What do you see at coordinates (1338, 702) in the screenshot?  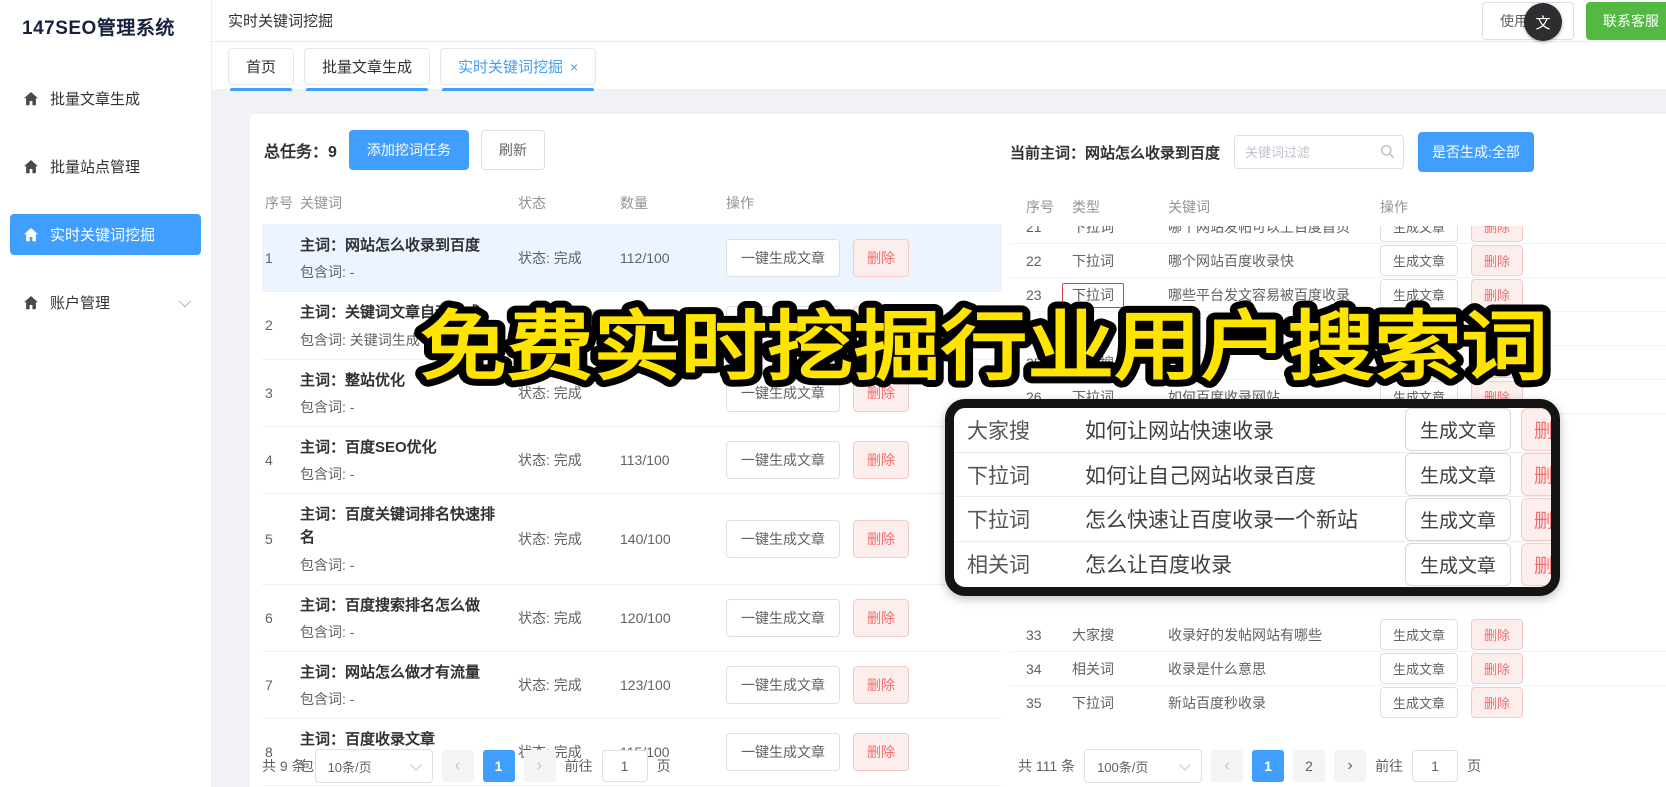 I see `keyword-row: 35 下拉词 新站百度秒收录 生成文章 删除` at bounding box center [1338, 702].